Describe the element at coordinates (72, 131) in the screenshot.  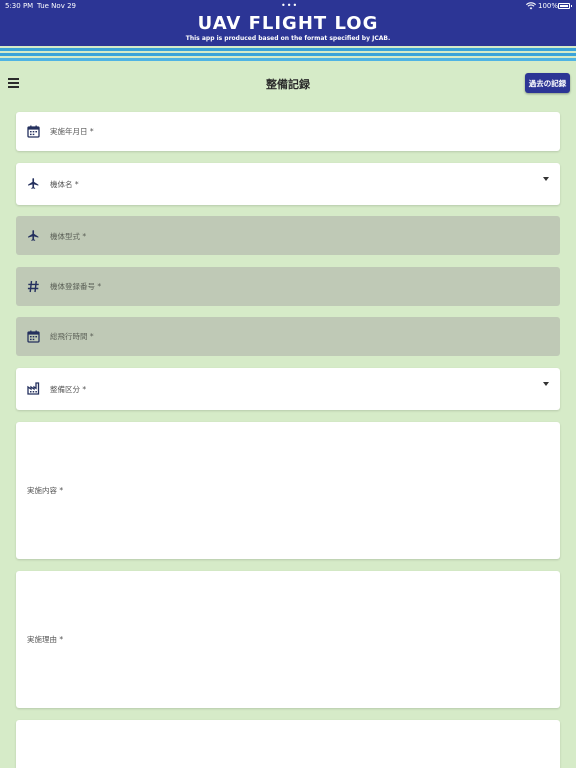
I see `date-label: 実施年月日 *` at that location.